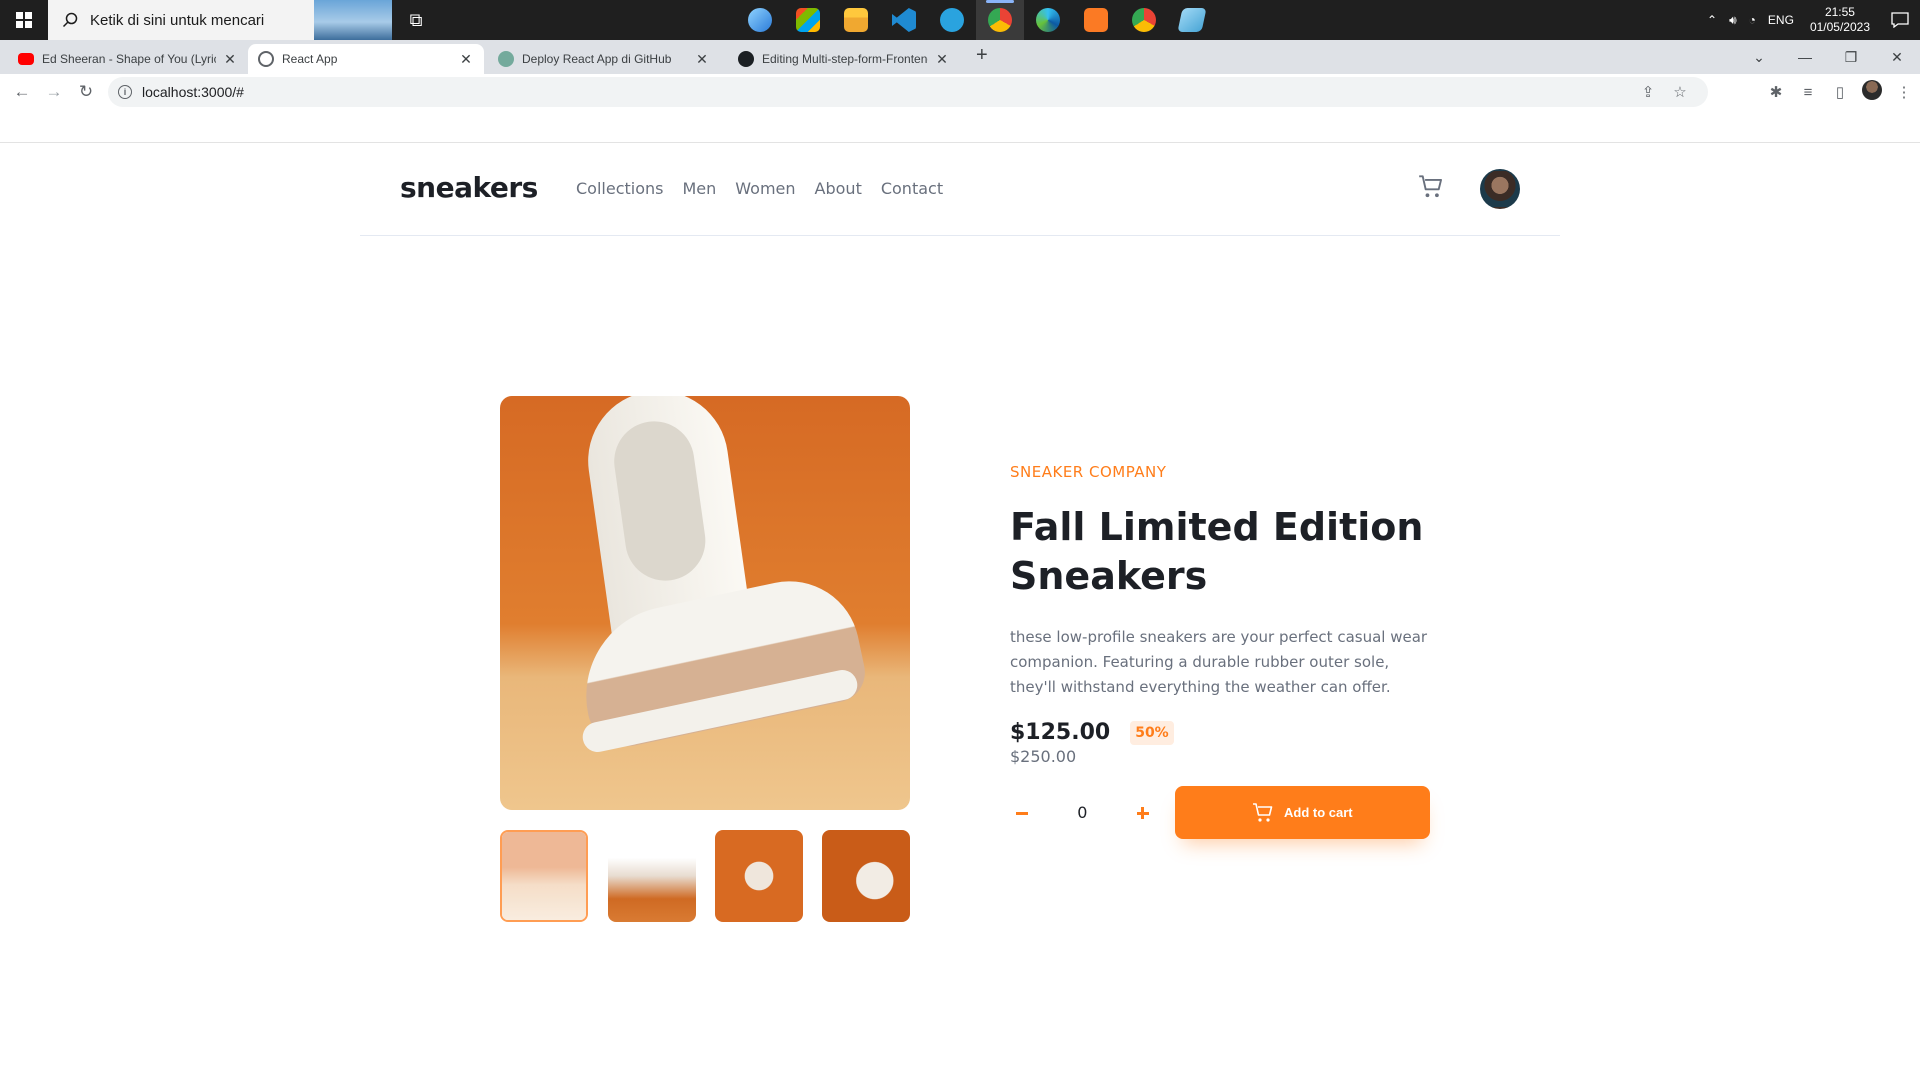 The width and height of the screenshot is (1920, 1080). I want to click on quantity-stepper: 0, so click(1082, 813).